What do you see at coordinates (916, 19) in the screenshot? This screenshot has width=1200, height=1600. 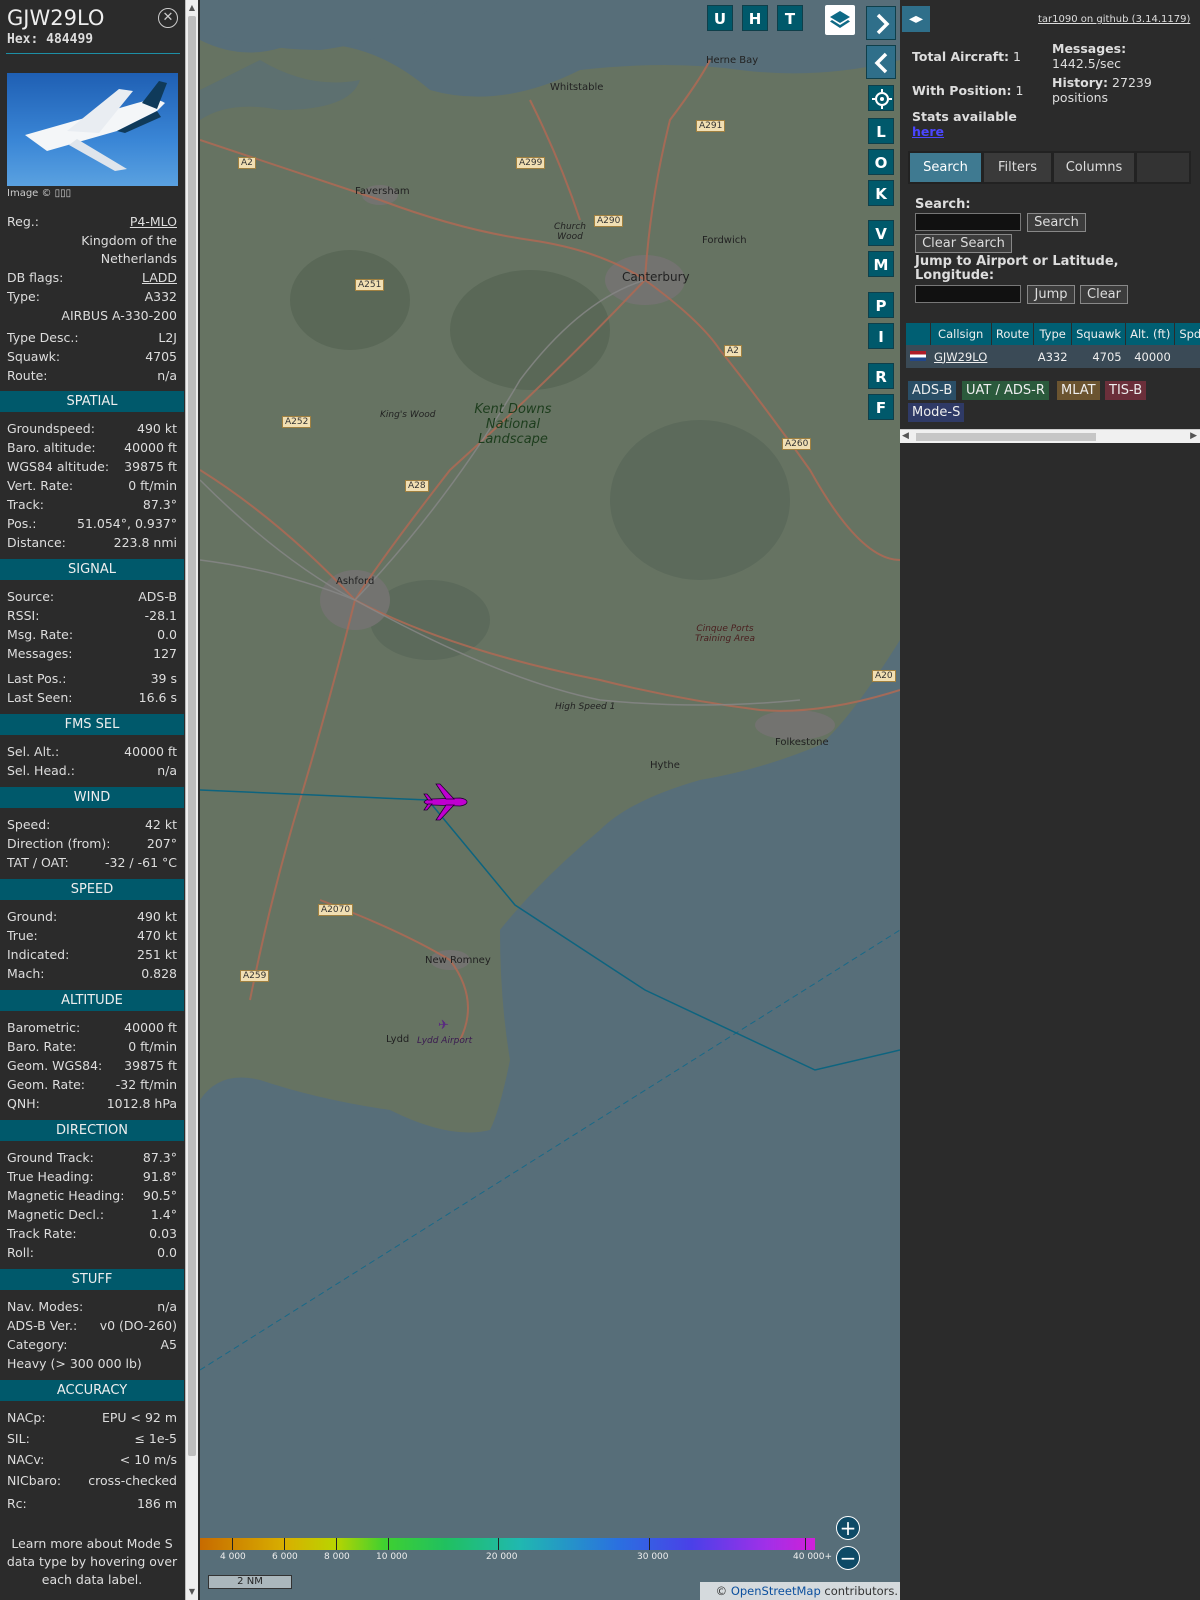 I see `toggle-sidebar-button: ◂▸` at bounding box center [916, 19].